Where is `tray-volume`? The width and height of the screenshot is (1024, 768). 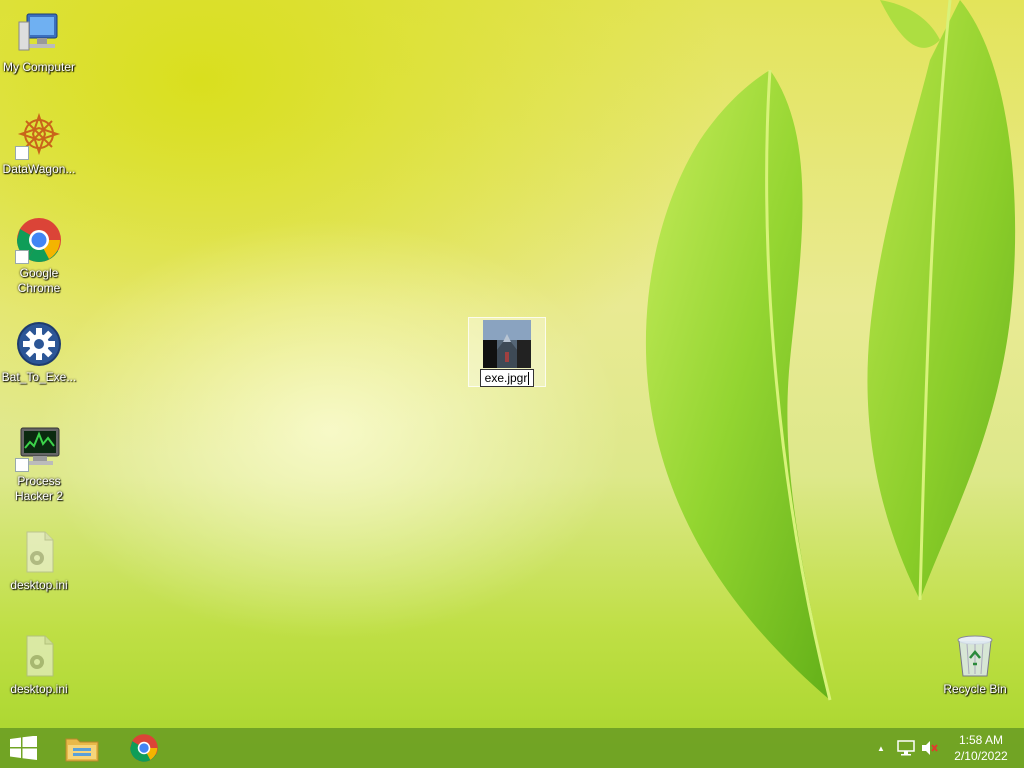
tray-volume is located at coordinates (930, 748).